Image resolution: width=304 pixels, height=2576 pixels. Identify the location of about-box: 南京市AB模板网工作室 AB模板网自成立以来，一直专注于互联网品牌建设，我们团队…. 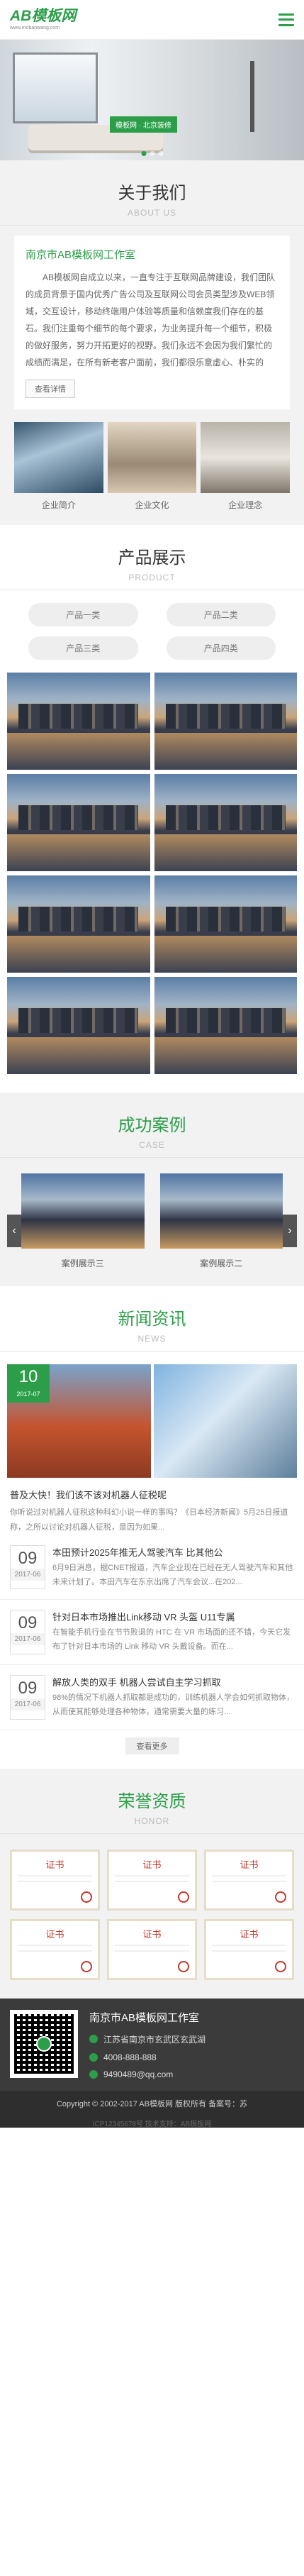
(152, 322).